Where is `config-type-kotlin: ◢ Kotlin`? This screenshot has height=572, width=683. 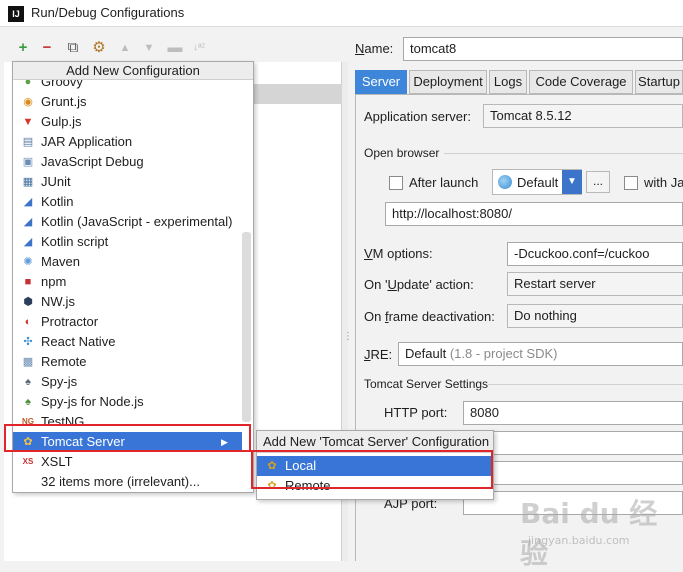
config-type-kotlin: ◢ Kotlin is located at coordinates (127, 202).